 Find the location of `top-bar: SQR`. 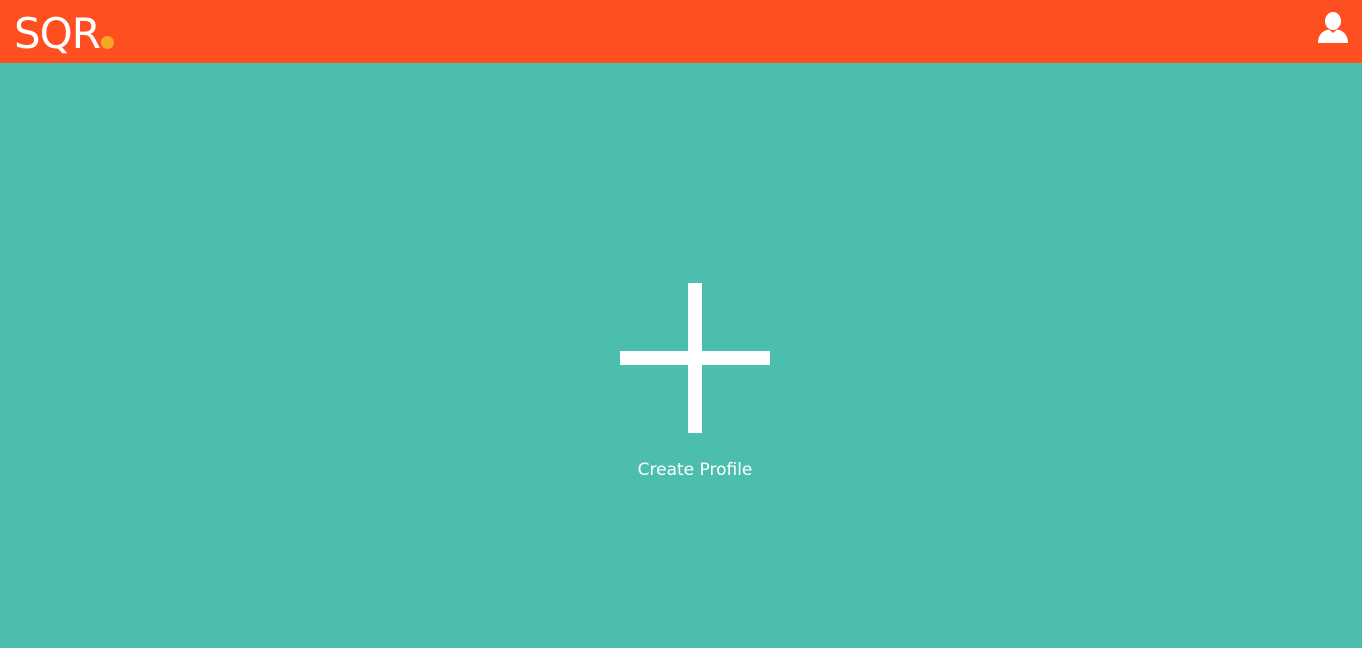

top-bar: SQR is located at coordinates (681, 31).